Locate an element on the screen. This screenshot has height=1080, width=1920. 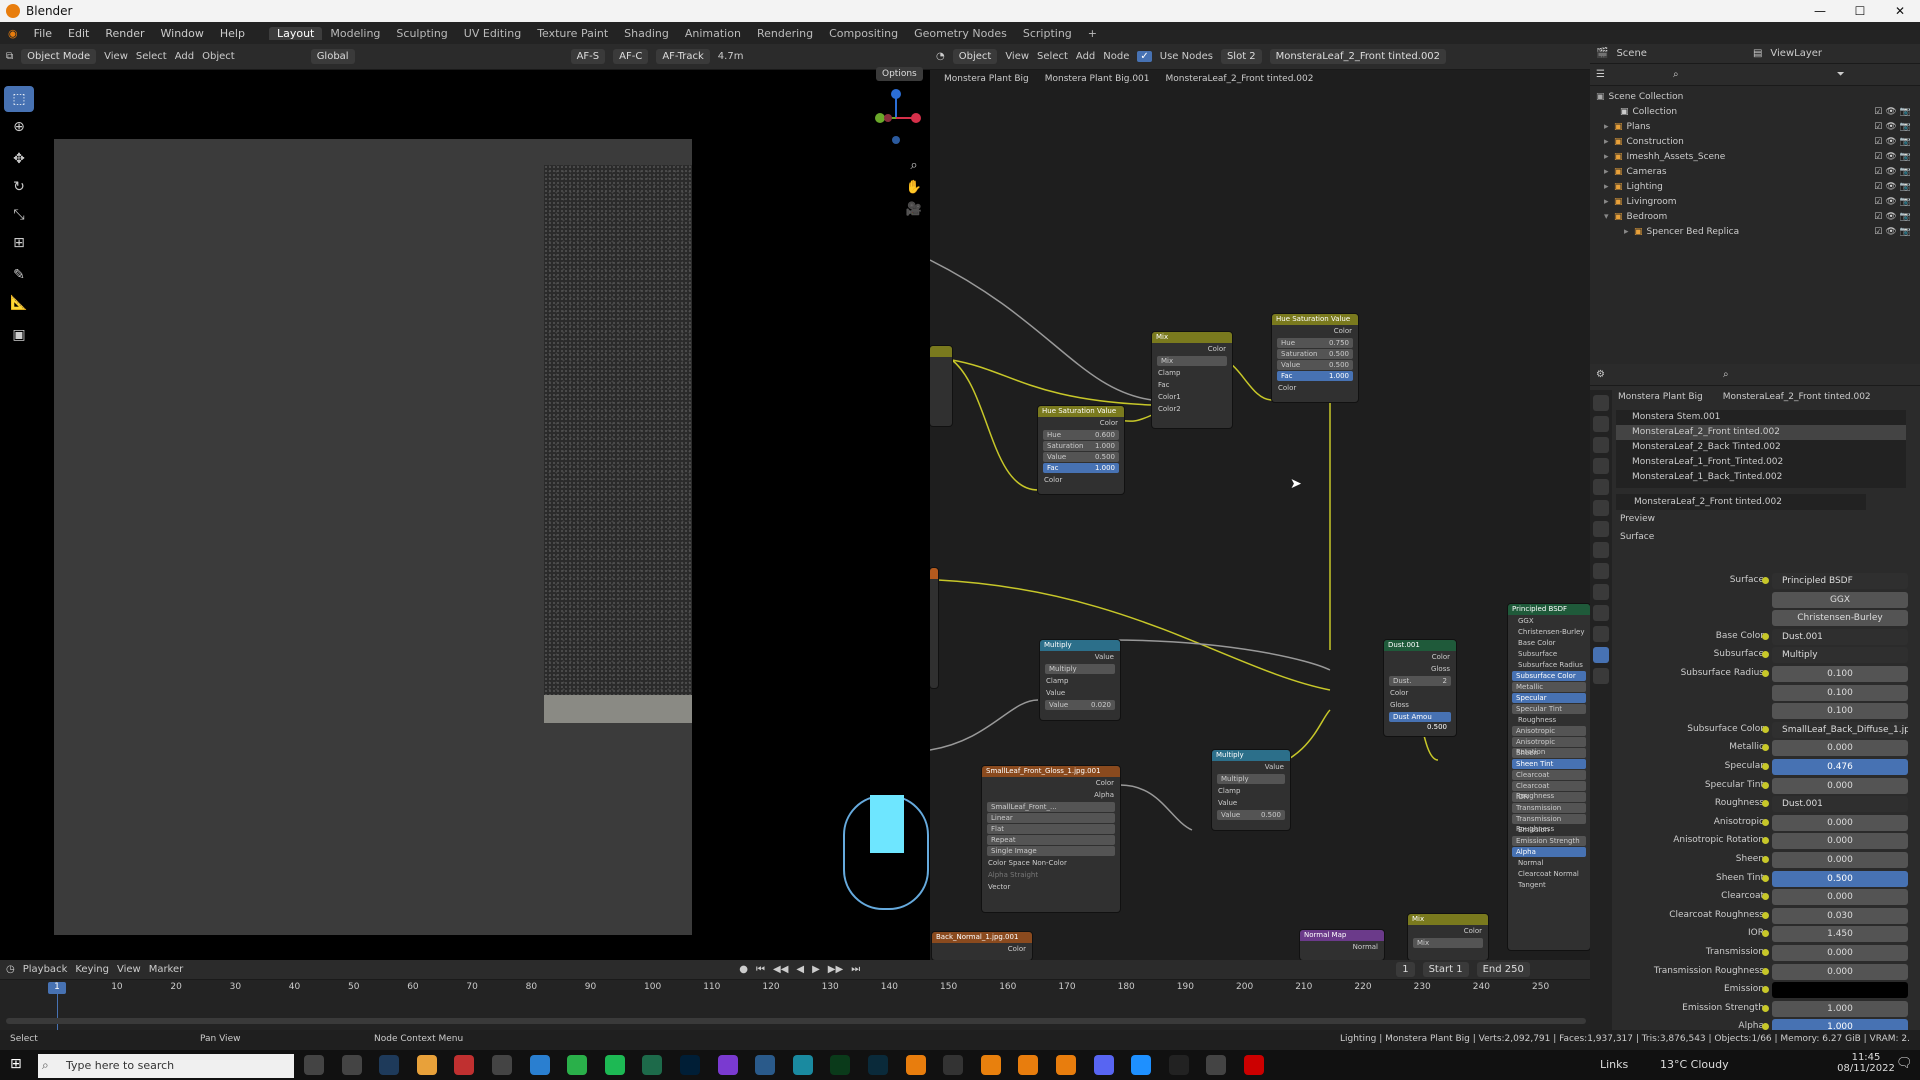
node-mult2-value: Value 0.500 is located at coordinates (1251, 815).